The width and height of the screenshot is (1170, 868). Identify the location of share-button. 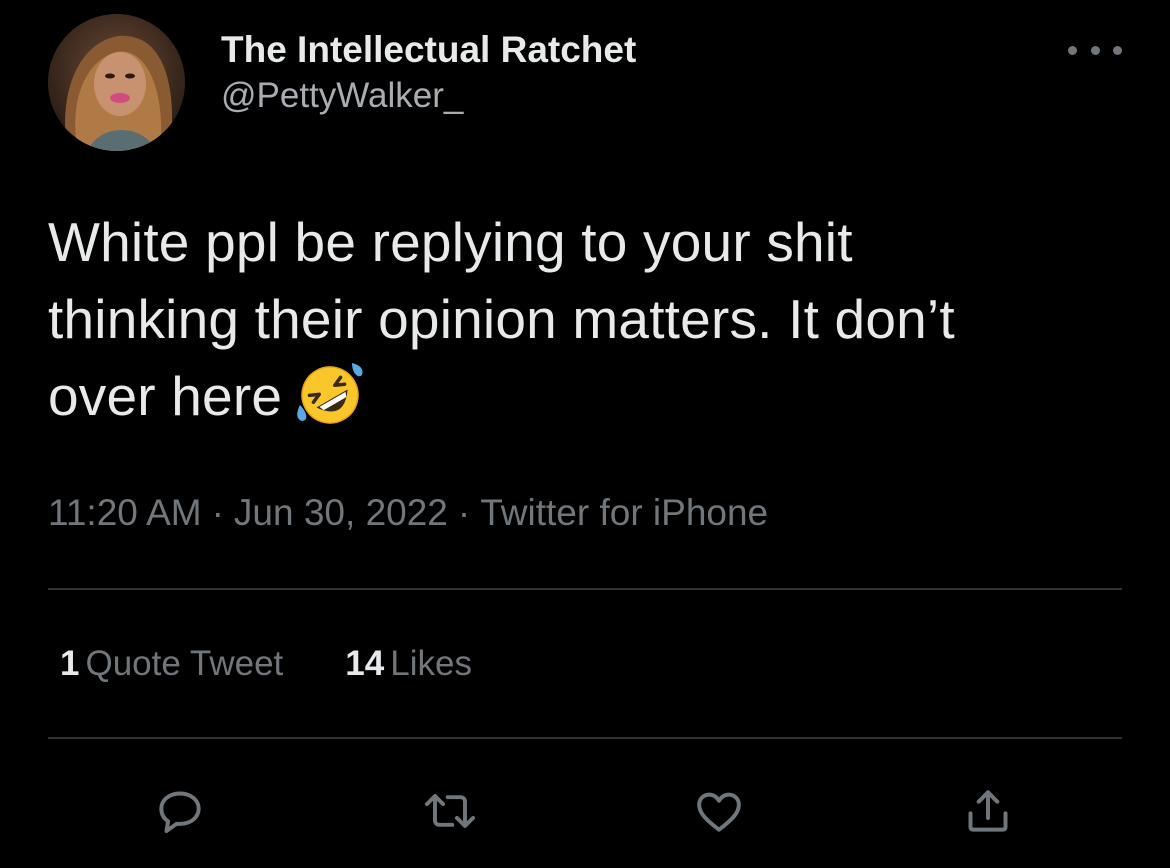
(988, 811).